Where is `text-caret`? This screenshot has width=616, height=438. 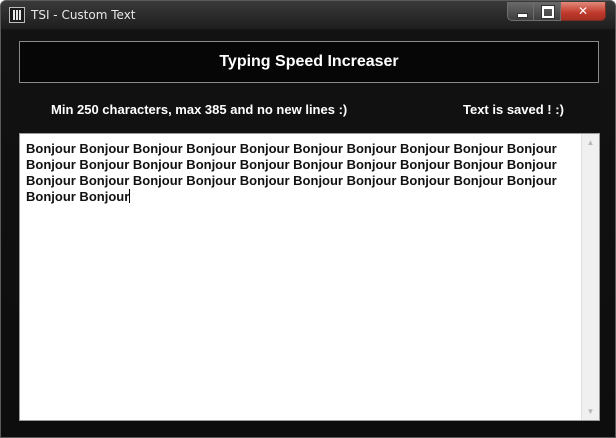 text-caret is located at coordinates (130, 196).